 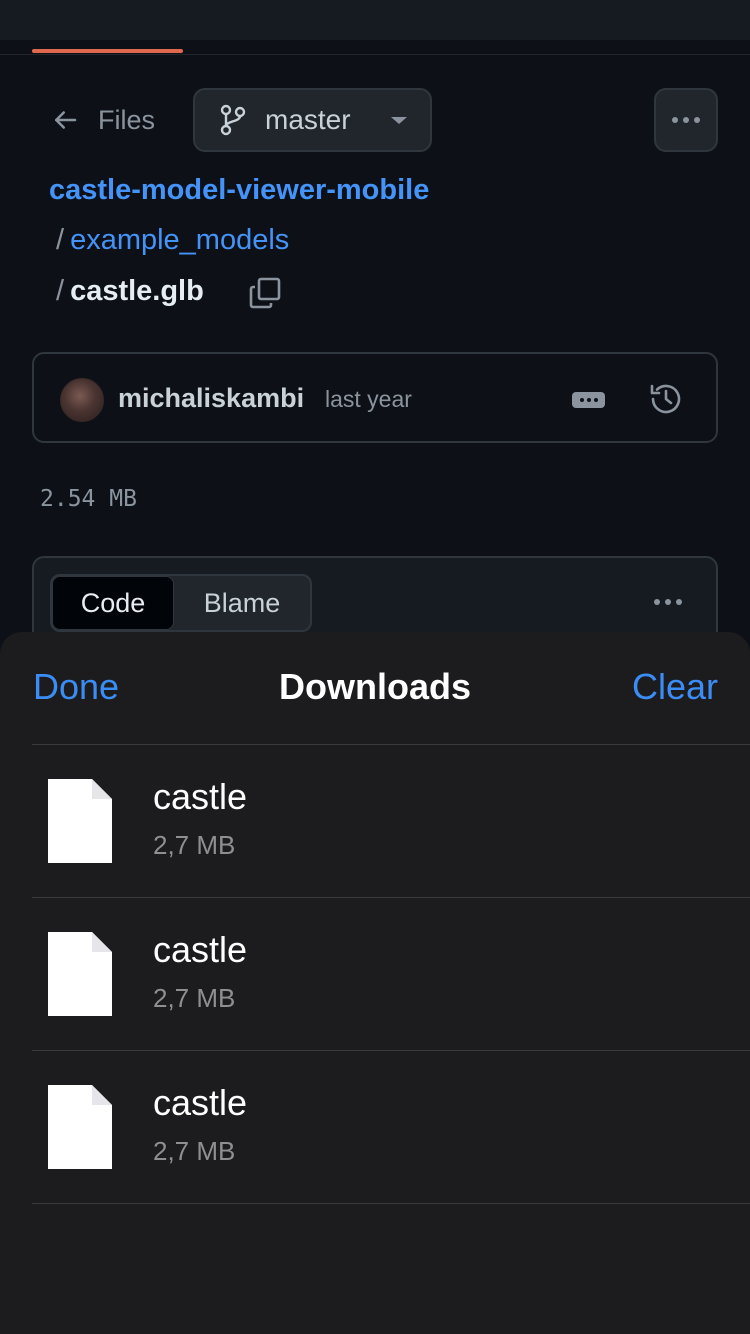 I want to click on avatar, so click(x=82, y=400).